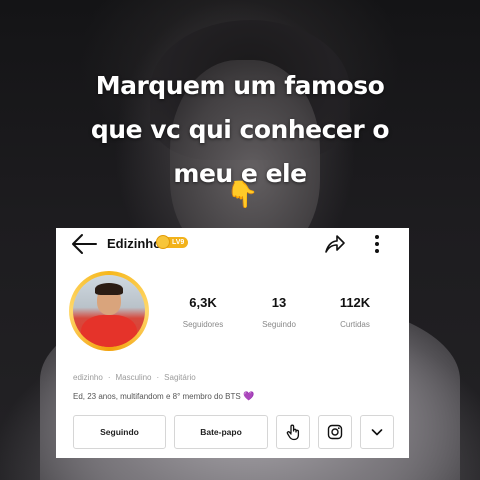  I want to click on profile-sign: Sagitário, so click(180, 377).